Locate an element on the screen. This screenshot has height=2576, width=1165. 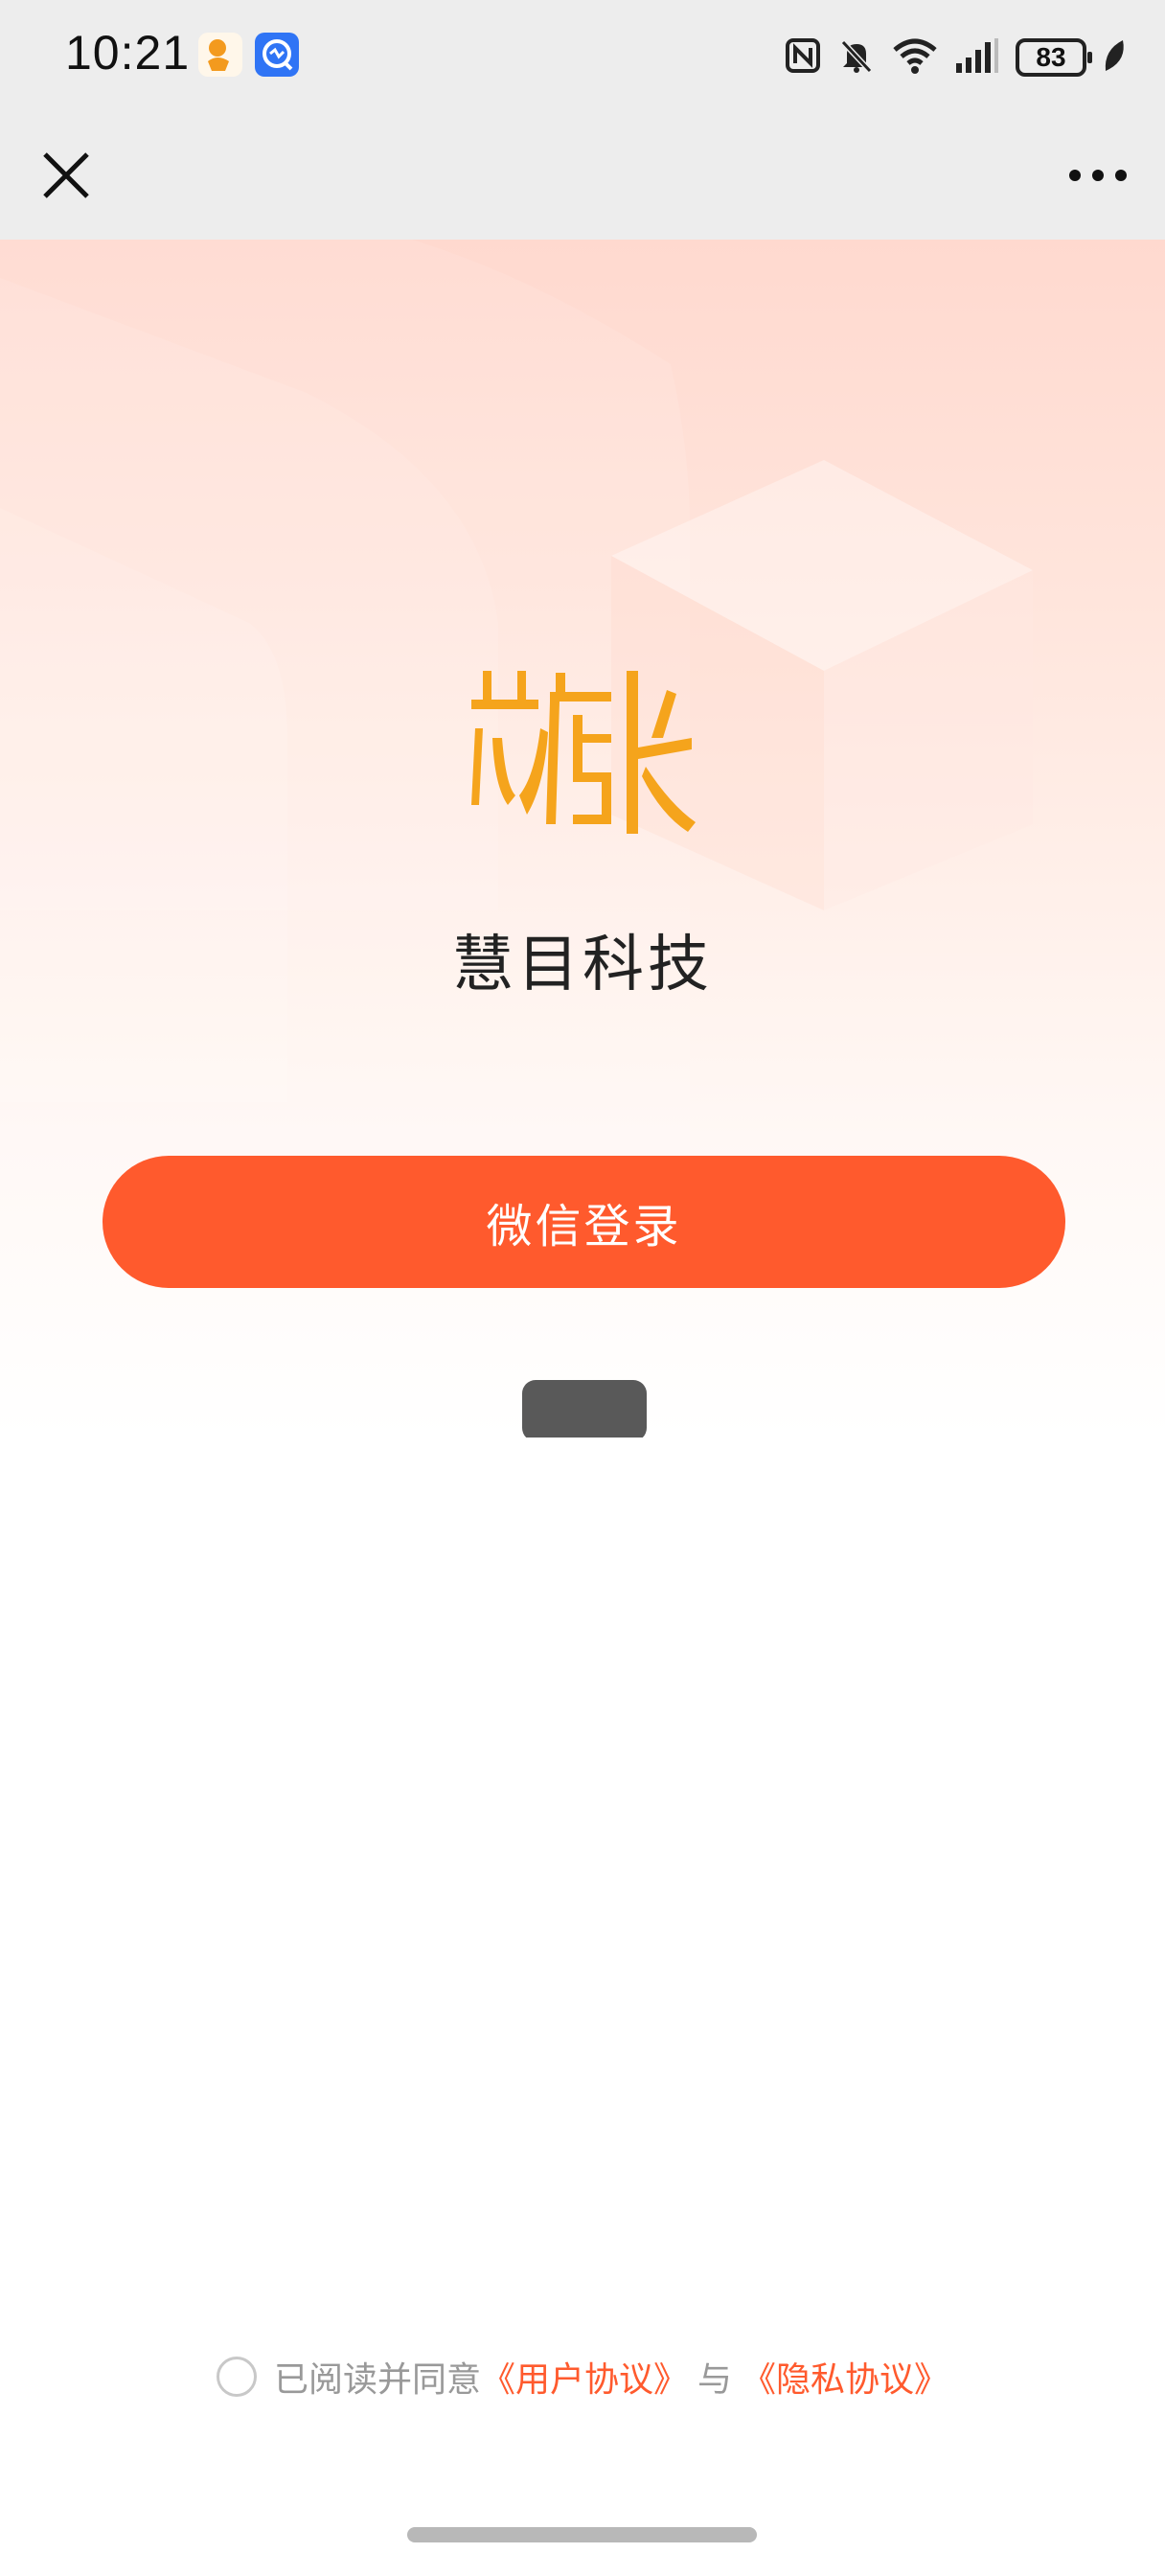
privacy-agreement-link: 《隐私协议》 is located at coordinates (845, 2377).